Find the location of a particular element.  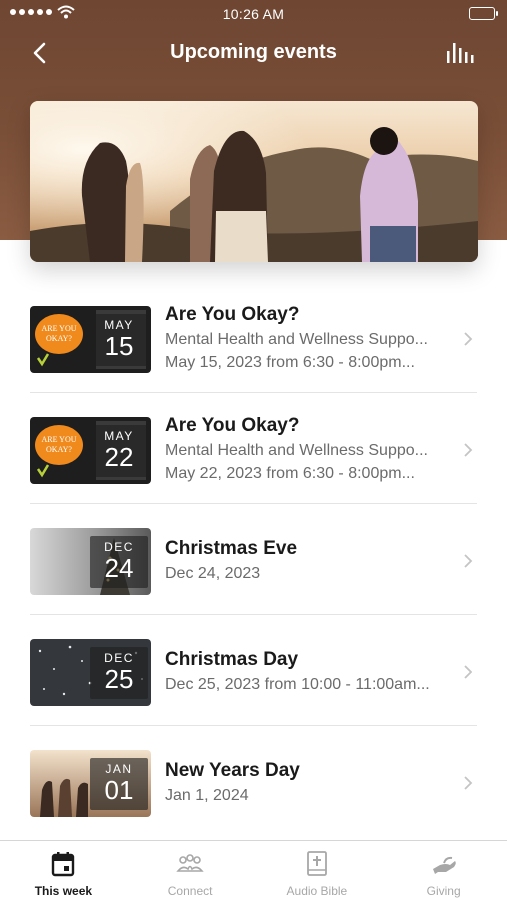

tab-connect: Connect is located at coordinates (190, 870).